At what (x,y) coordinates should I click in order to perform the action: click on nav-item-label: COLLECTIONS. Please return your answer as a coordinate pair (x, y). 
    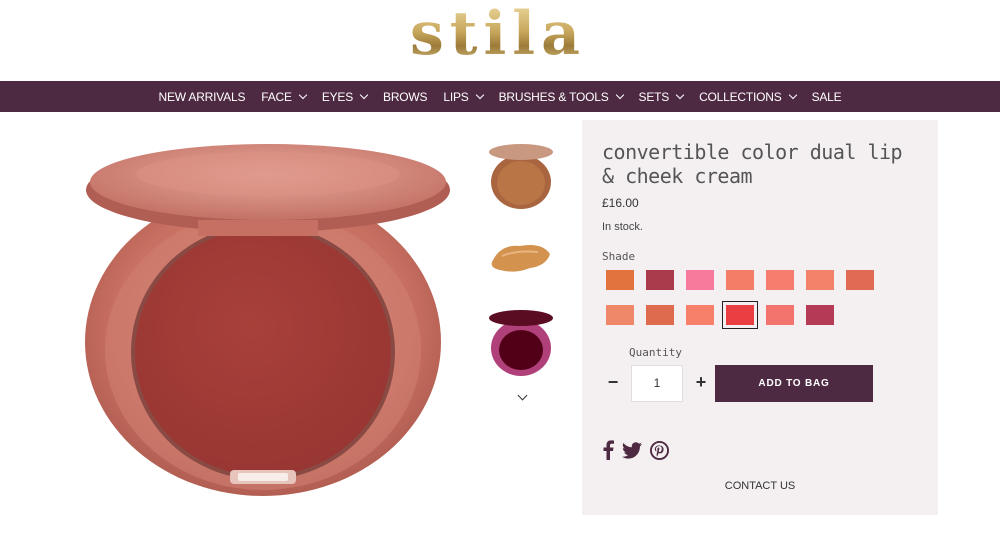
    Looking at the image, I should click on (740, 96).